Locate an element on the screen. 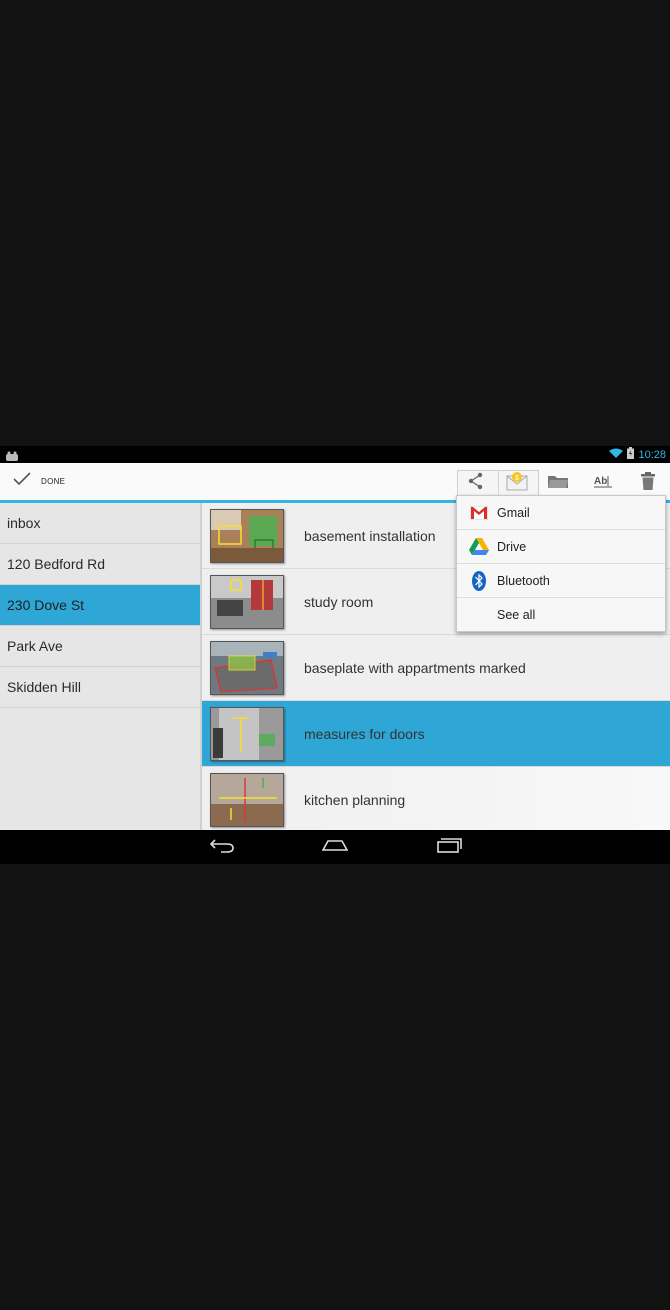 The image size is (670, 1310). navigation-bar is located at coordinates (335, 847).